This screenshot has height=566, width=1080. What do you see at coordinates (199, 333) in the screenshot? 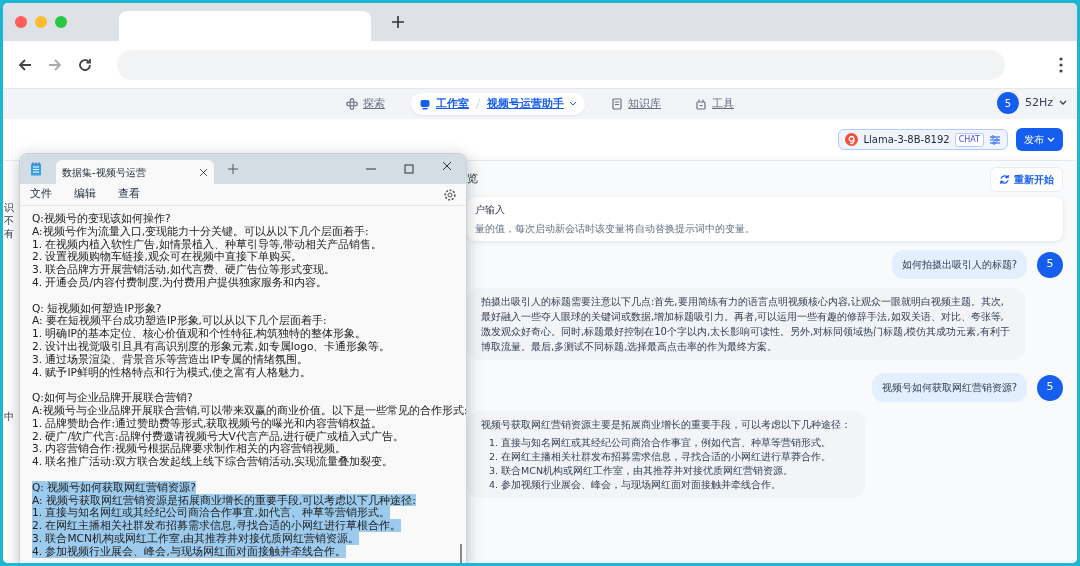
I see `text-line: 1. 明确IP的基本定位、核心价值观和个性特征,构筑独特的整体形象。` at bounding box center [199, 333].